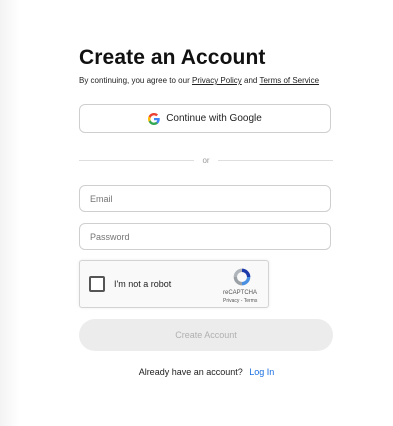 The image size is (393, 426). Describe the element at coordinates (10, 213) in the screenshot. I see `left-shade` at that location.